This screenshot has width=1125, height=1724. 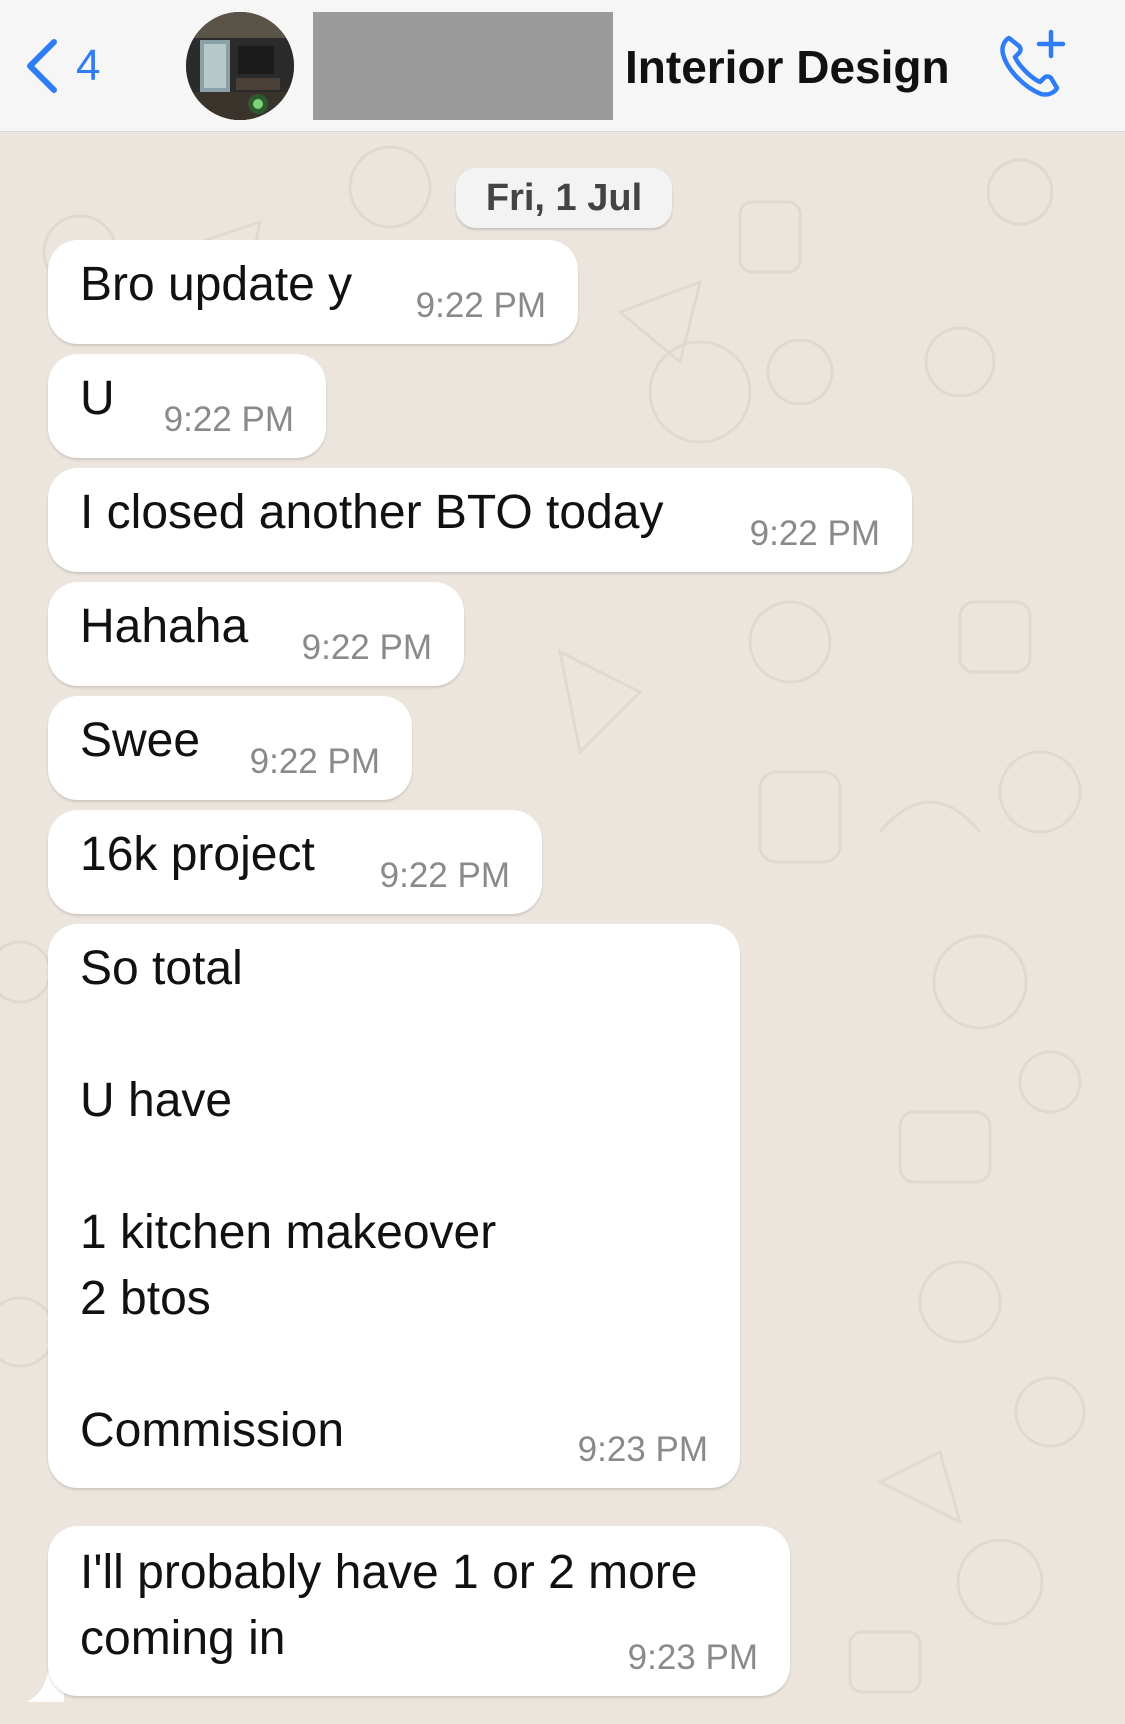 What do you see at coordinates (372, 512) in the screenshot?
I see `message-text: I closed another BTO today` at bounding box center [372, 512].